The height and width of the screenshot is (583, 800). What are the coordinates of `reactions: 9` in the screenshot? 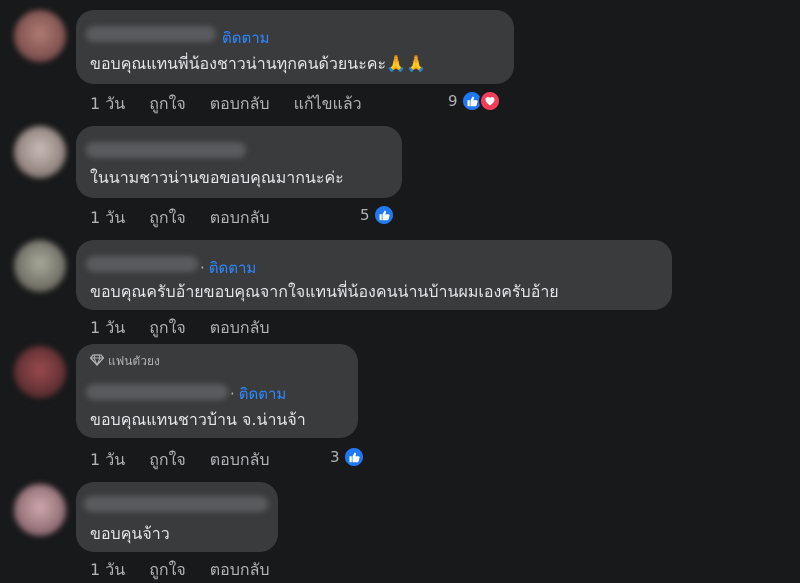 It's located at (474, 101).